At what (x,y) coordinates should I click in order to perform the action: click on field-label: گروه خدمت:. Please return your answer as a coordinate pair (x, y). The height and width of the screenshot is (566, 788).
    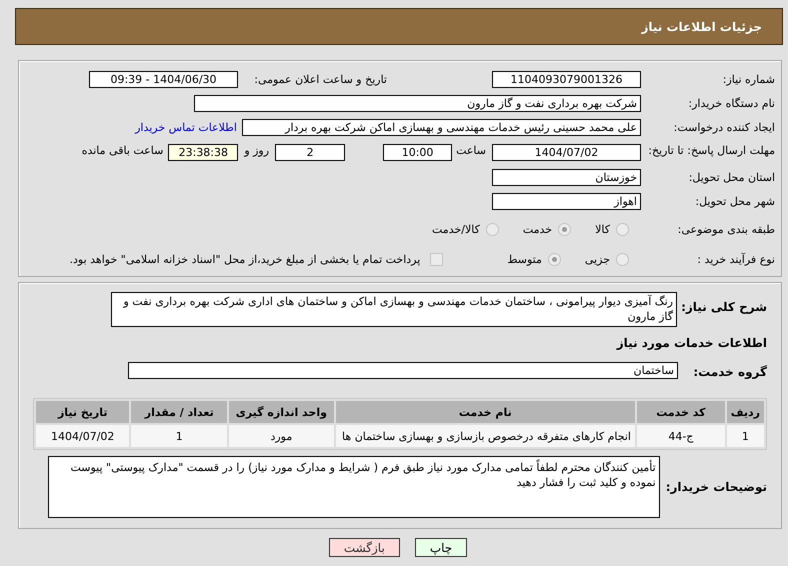
    Looking at the image, I should click on (729, 371).